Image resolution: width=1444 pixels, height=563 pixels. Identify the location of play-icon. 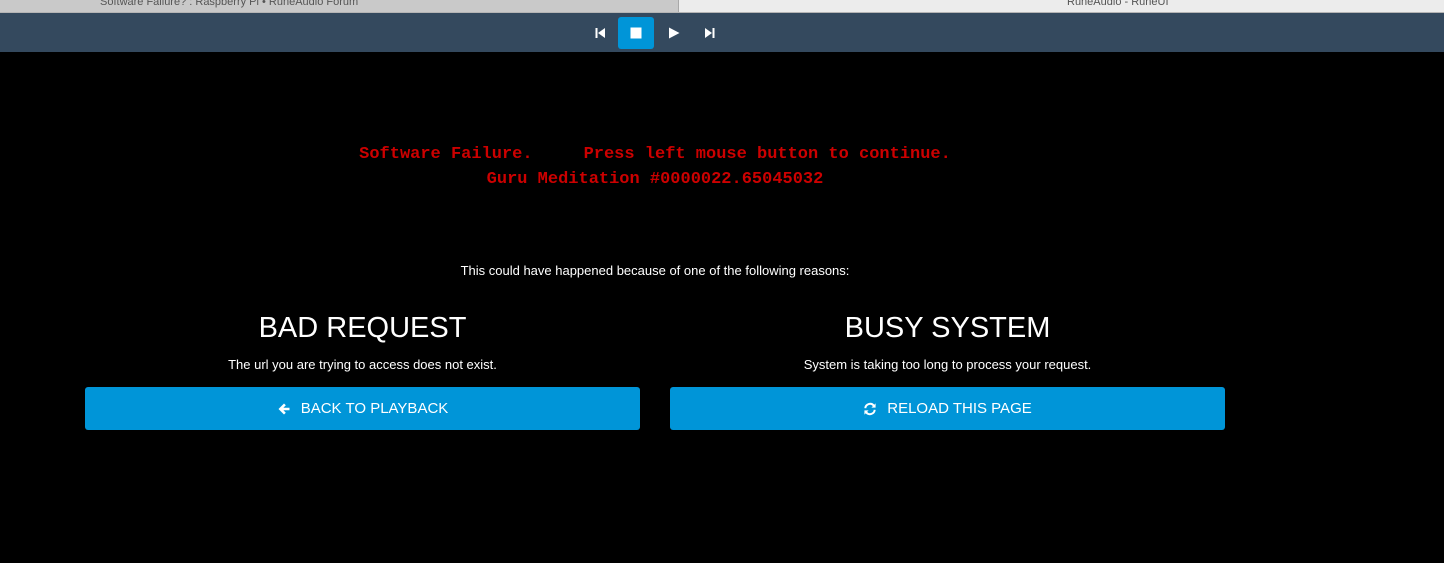
(674, 33).